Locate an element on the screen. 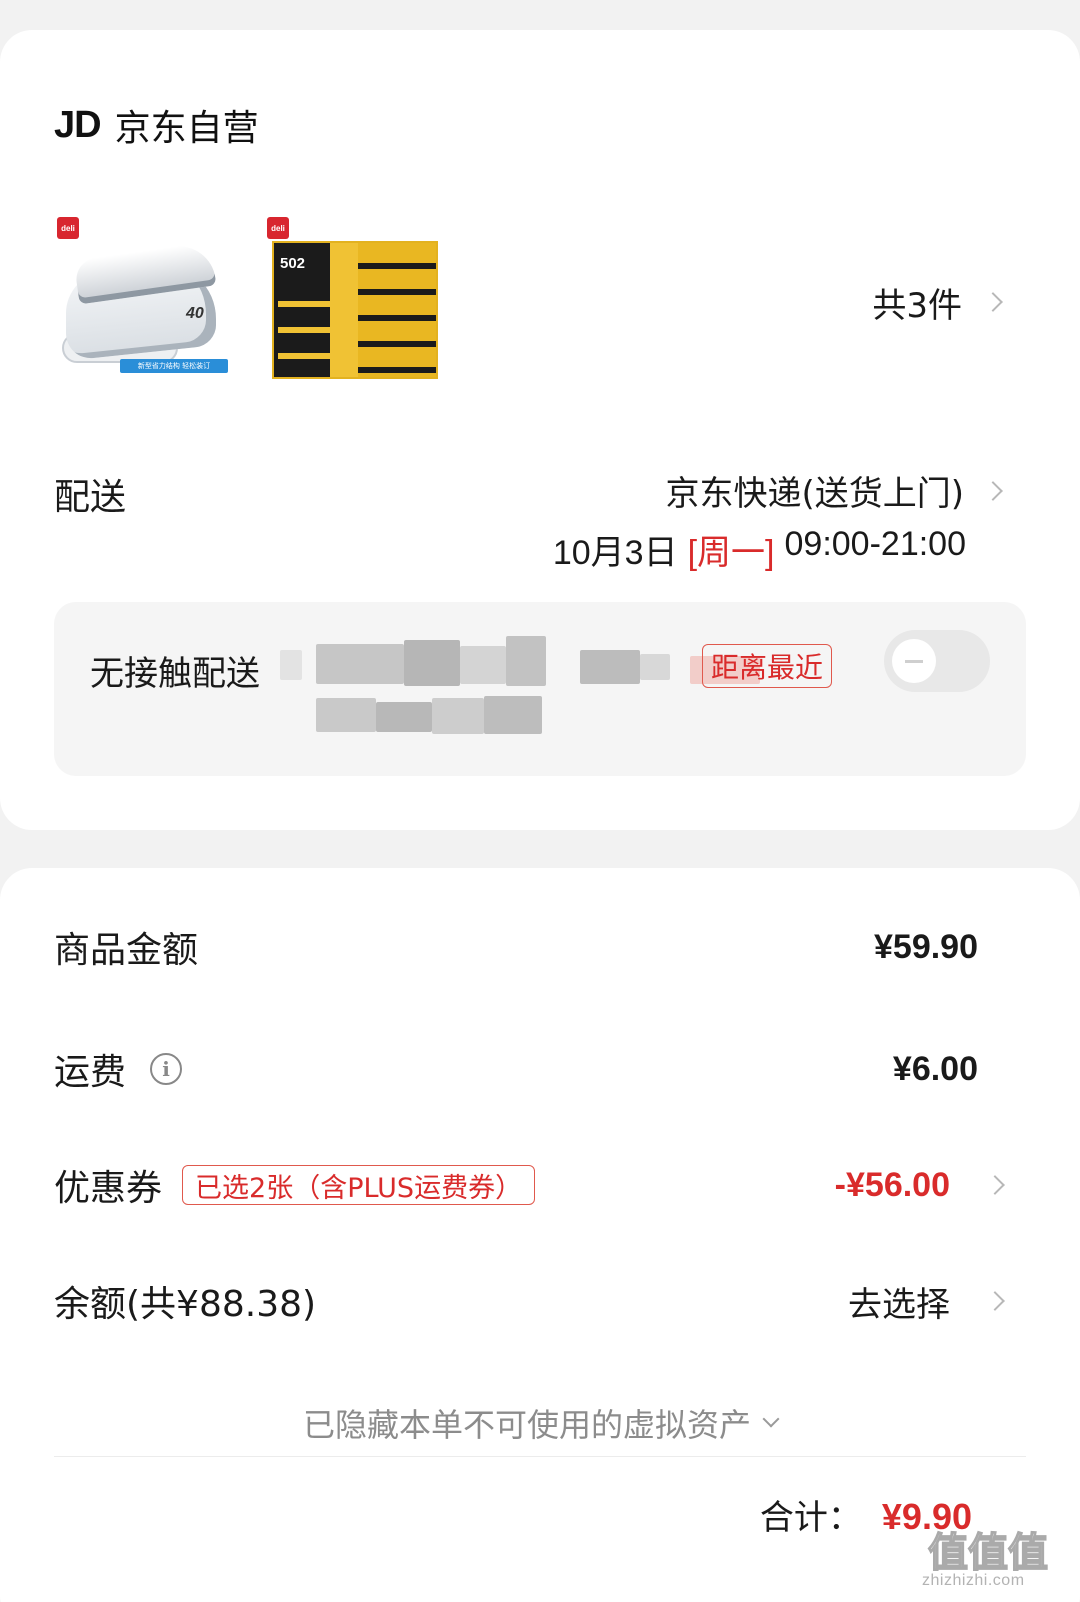 The height and width of the screenshot is (1602, 1080). chevron-down-icon is located at coordinates (771, 1419).